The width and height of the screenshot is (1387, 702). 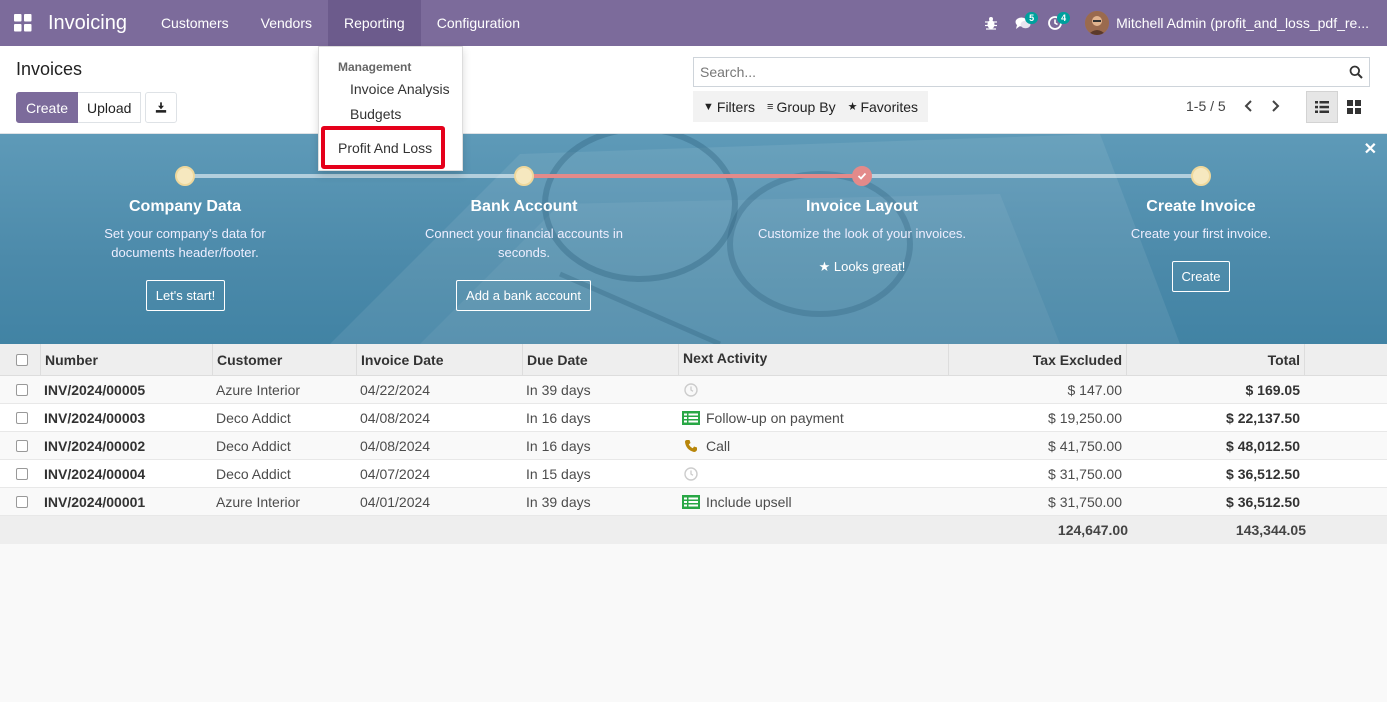 What do you see at coordinates (558, 389) in the screenshot?
I see `due-date: In 39 days` at bounding box center [558, 389].